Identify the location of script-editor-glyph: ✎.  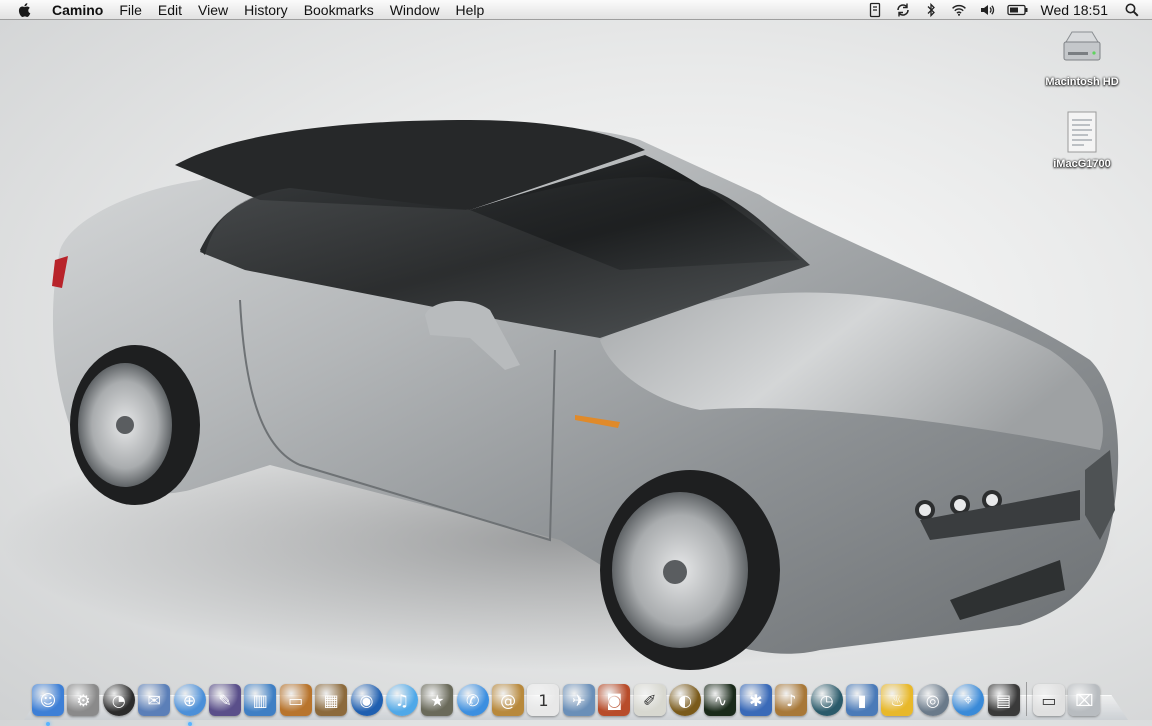
(225, 700).